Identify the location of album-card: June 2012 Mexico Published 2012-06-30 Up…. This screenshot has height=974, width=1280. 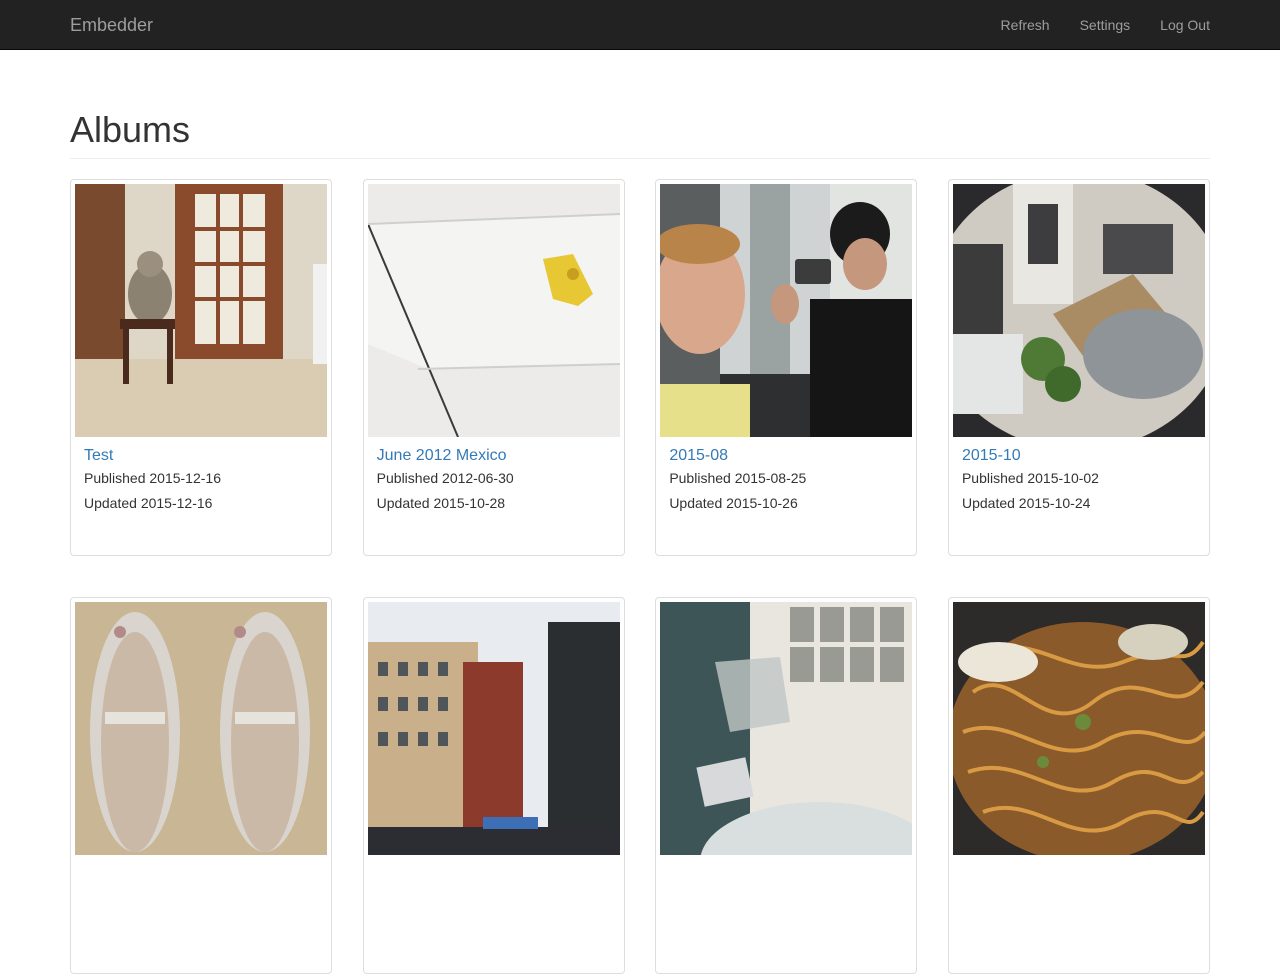
(493, 367).